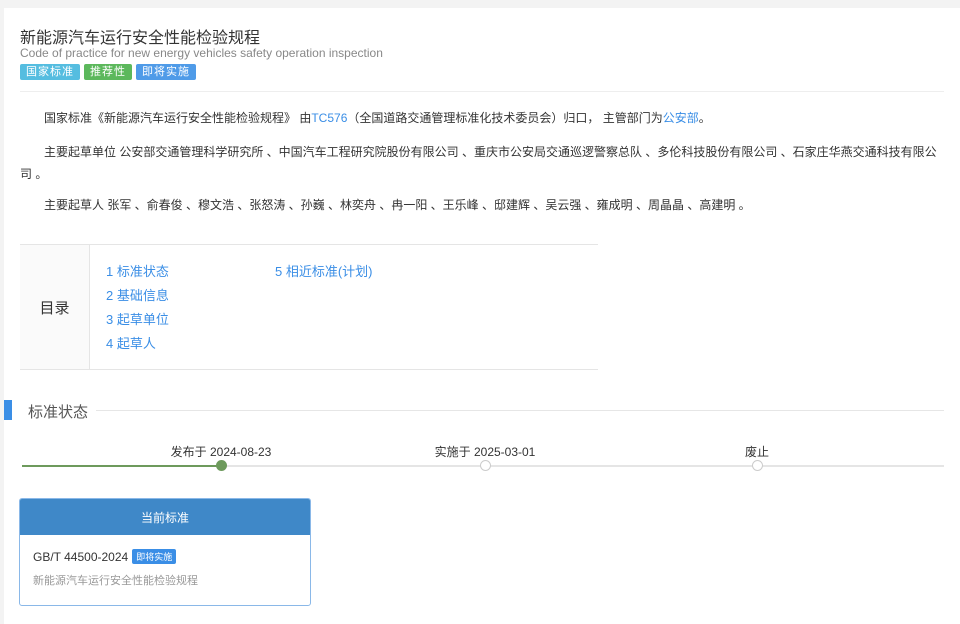  I want to click on card-header: 当前标准, so click(165, 517).